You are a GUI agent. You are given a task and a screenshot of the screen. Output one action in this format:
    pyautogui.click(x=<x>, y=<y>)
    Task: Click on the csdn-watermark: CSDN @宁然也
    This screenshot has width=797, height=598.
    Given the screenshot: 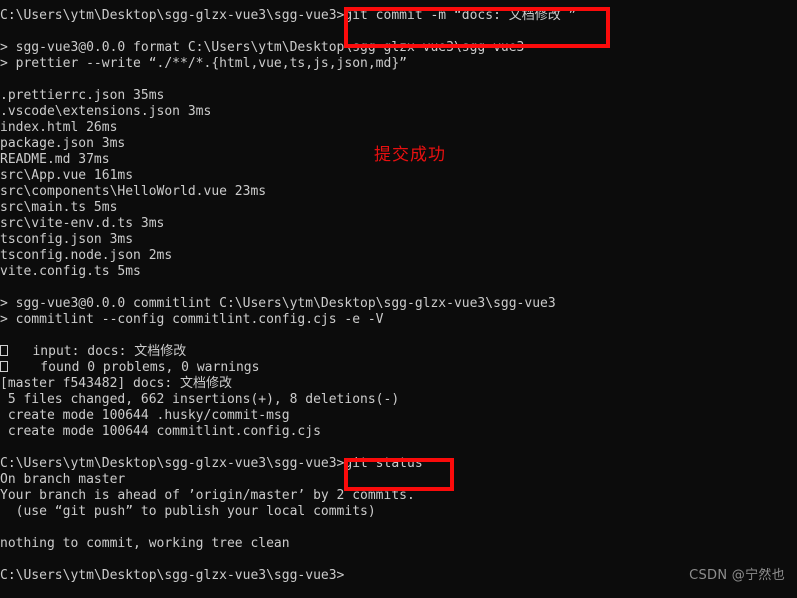 What is the action you would take?
    pyautogui.click(x=737, y=575)
    